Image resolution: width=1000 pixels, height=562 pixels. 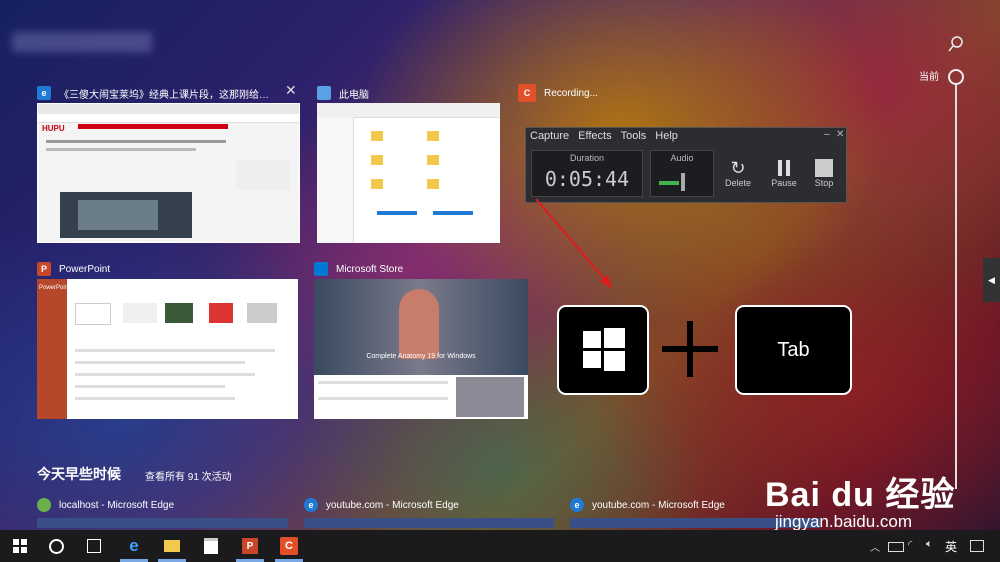 What do you see at coordinates (956, 286) in the screenshot?
I see `timeline-track` at bounding box center [956, 286].